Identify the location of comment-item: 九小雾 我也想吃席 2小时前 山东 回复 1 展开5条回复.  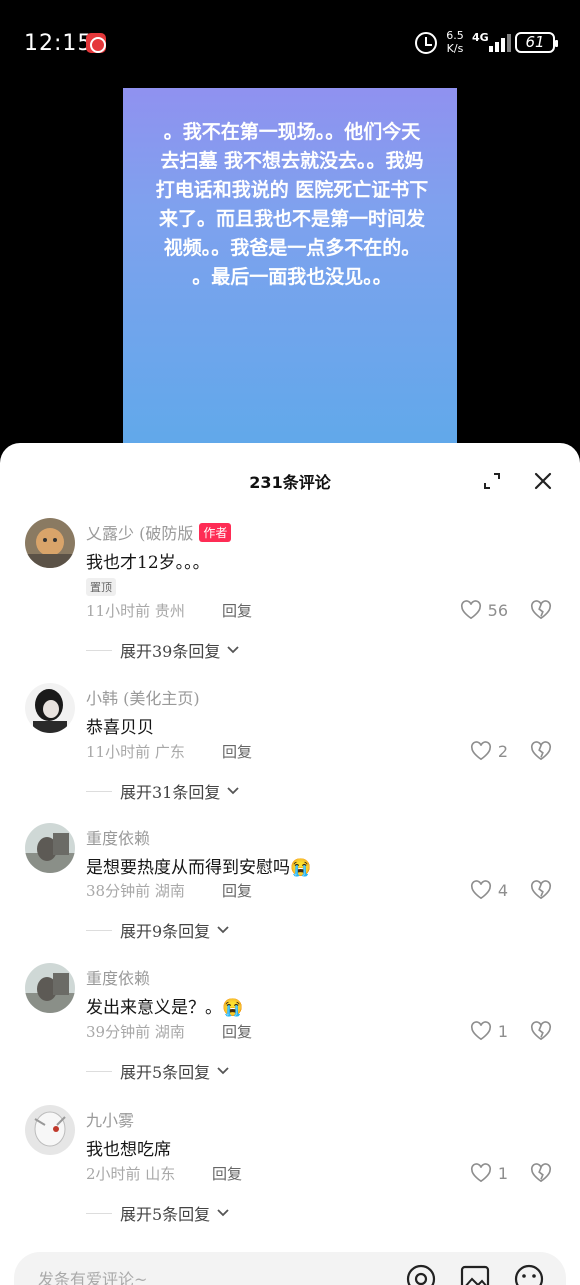
(290, 1175).